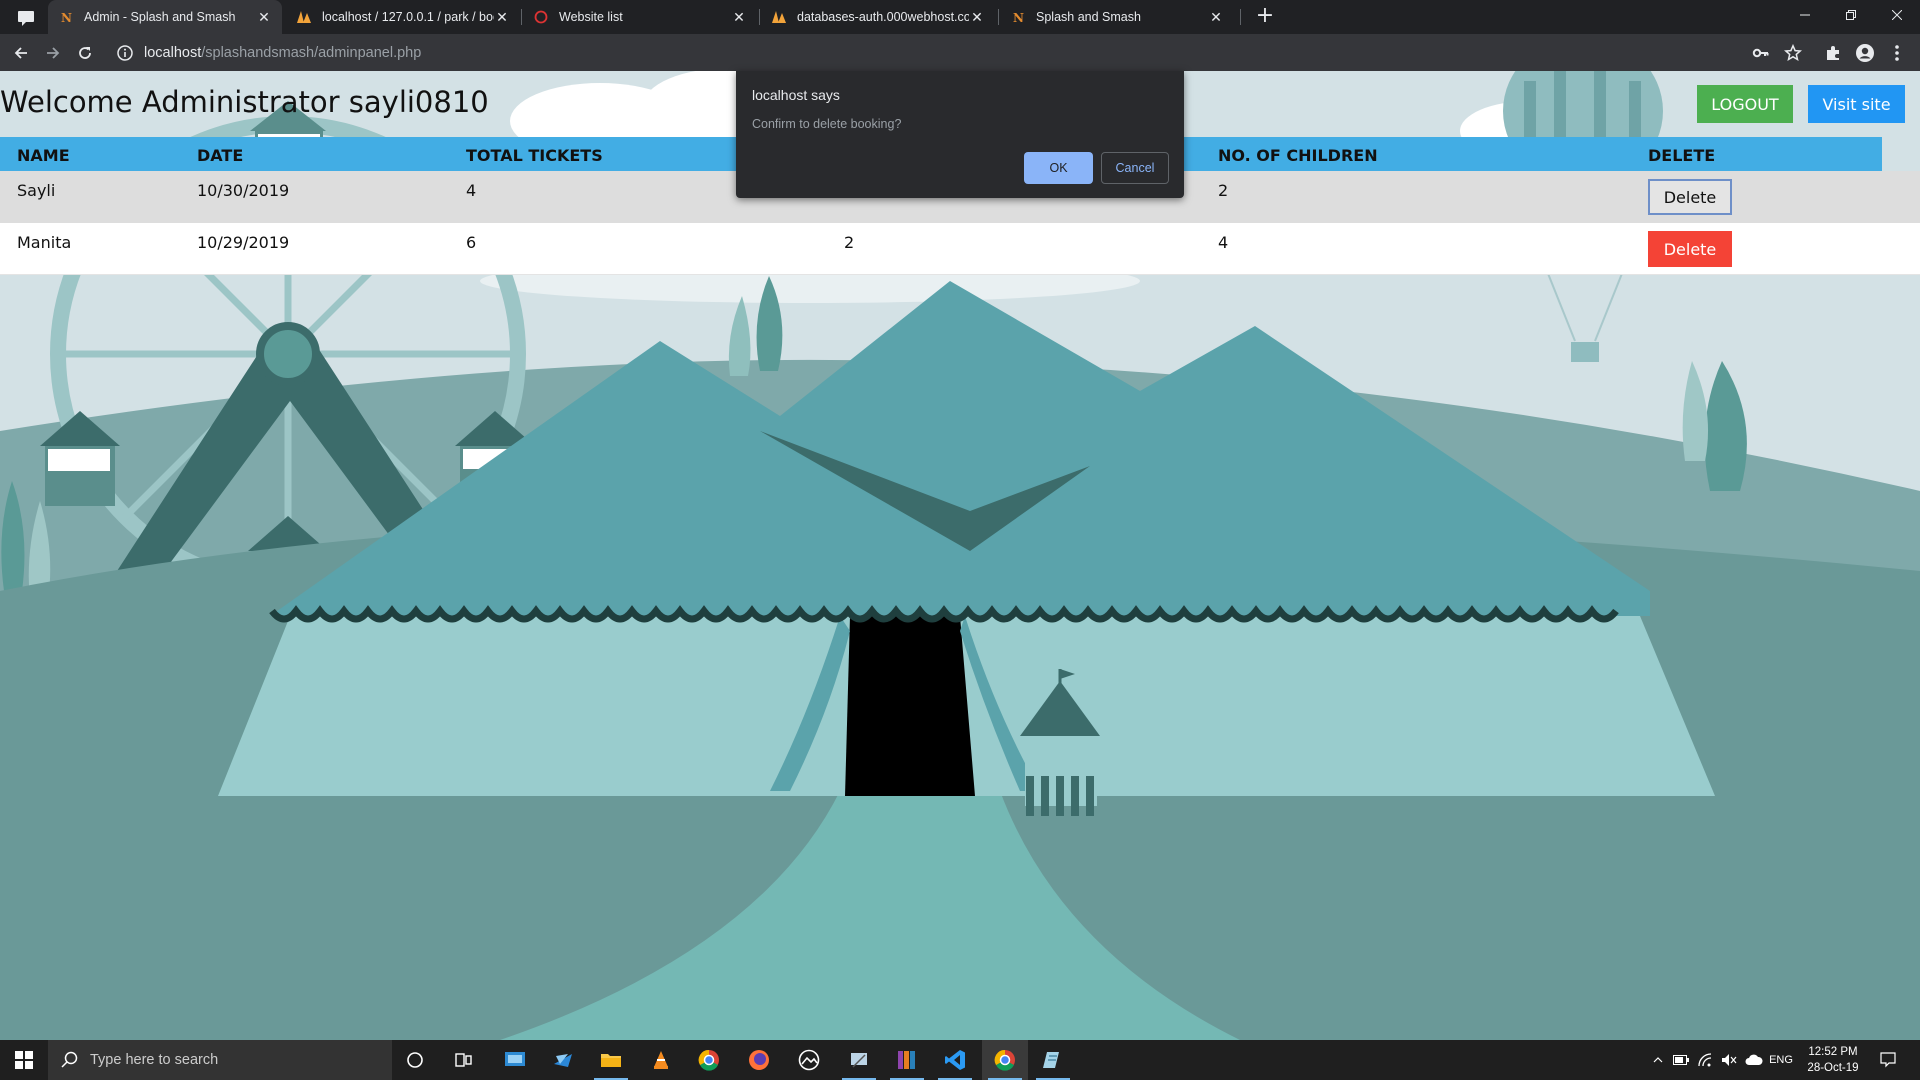  Describe the element at coordinates (1005, 1060) in the screenshot. I see `chrome-active-icon` at that location.